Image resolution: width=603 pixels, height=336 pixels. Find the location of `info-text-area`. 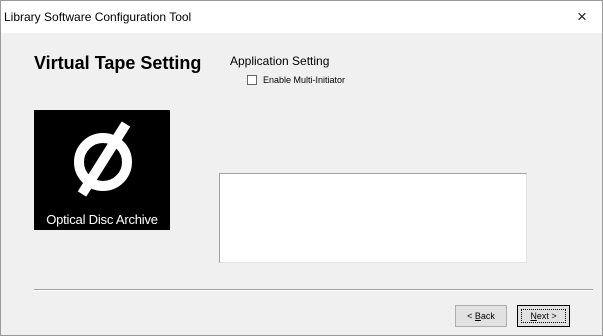

info-text-area is located at coordinates (373, 218).